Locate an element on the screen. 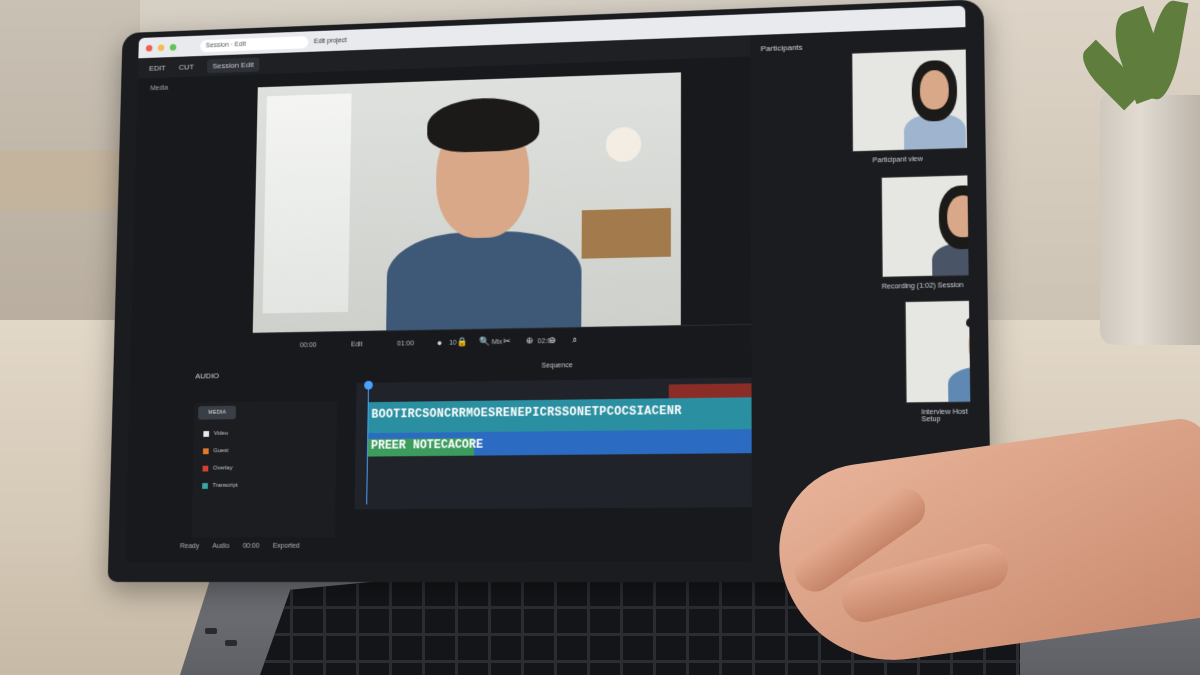  status-item: Ready is located at coordinates (189, 546).